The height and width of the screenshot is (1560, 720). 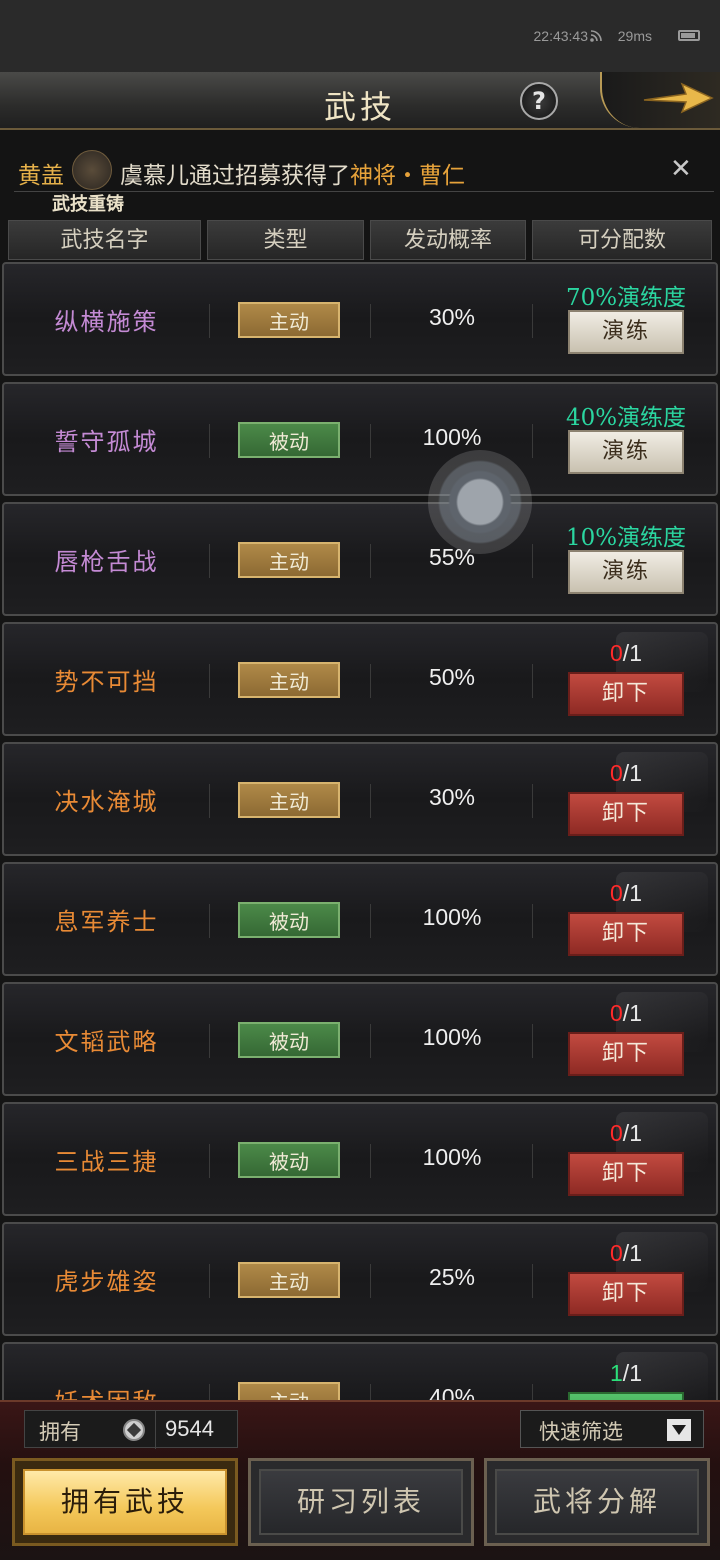 What do you see at coordinates (678, 98) in the screenshot?
I see `arrow-right-icon` at bounding box center [678, 98].